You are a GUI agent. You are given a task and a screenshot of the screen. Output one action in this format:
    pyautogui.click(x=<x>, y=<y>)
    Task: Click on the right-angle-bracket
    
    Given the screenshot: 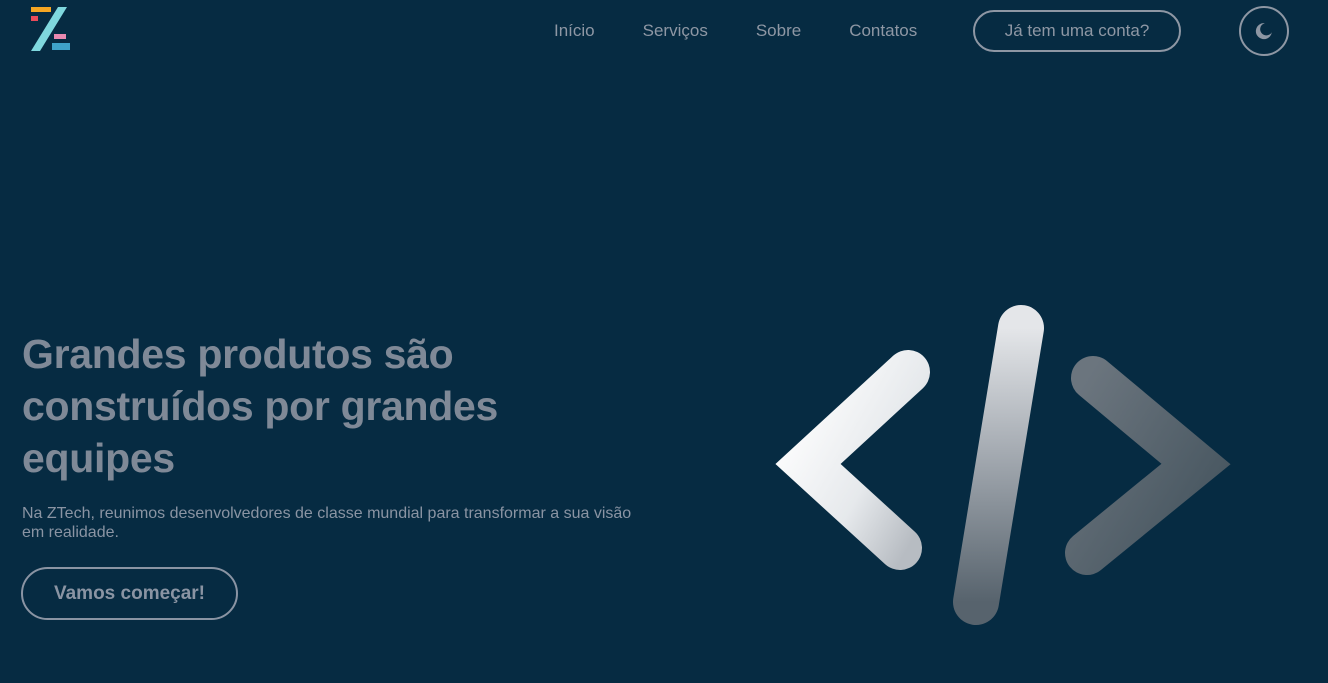 What is the action you would take?
    pyautogui.click(x=1148, y=465)
    